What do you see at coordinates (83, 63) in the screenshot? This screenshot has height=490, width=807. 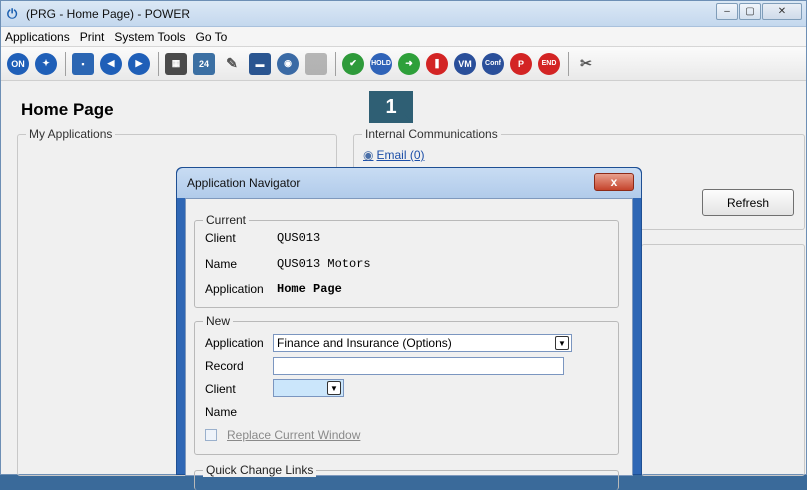 I see `save-icon: ▪` at bounding box center [83, 63].